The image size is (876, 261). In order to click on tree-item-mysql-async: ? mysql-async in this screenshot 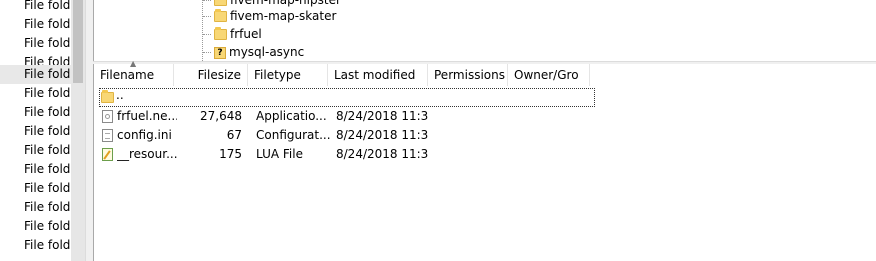, I will do `click(255, 52)`.